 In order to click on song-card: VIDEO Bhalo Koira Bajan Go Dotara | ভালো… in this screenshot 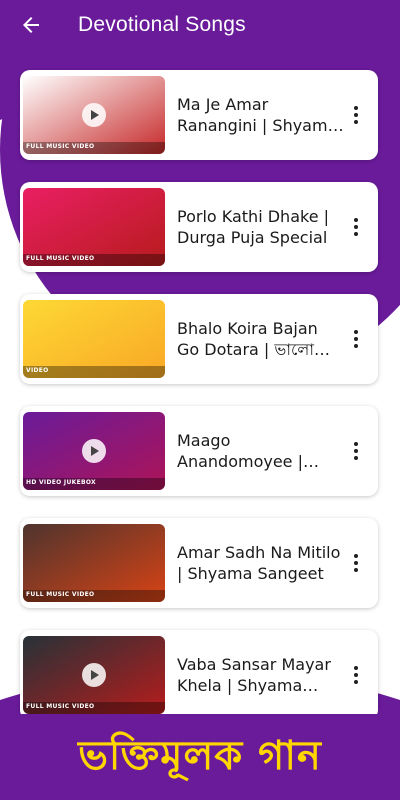, I will do `click(199, 339)`.